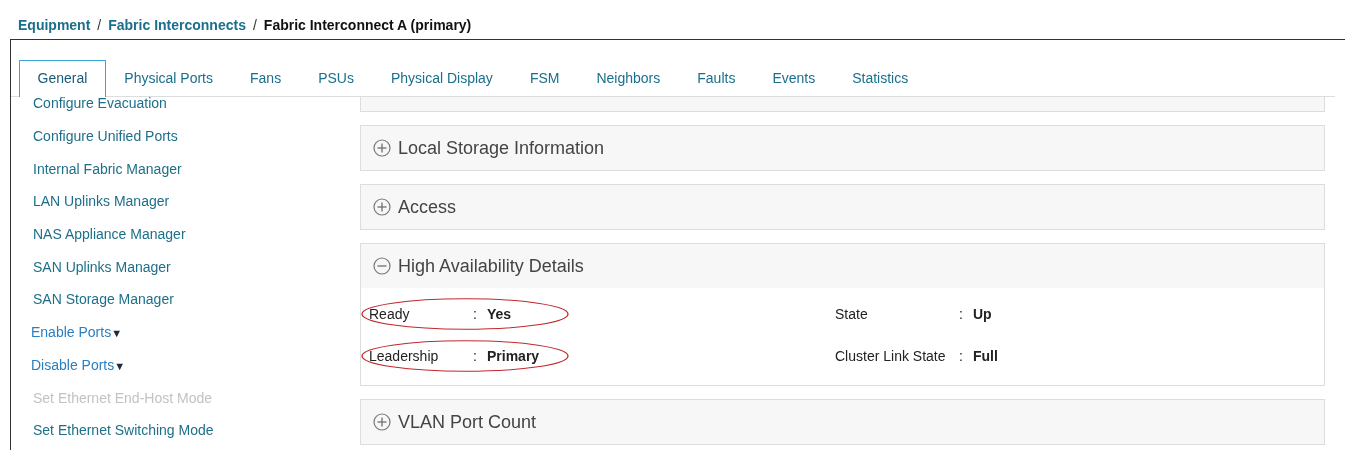 The width and height of the screenshot is (1345, 450). I want to click on field-value: Up, so click(982, 314).